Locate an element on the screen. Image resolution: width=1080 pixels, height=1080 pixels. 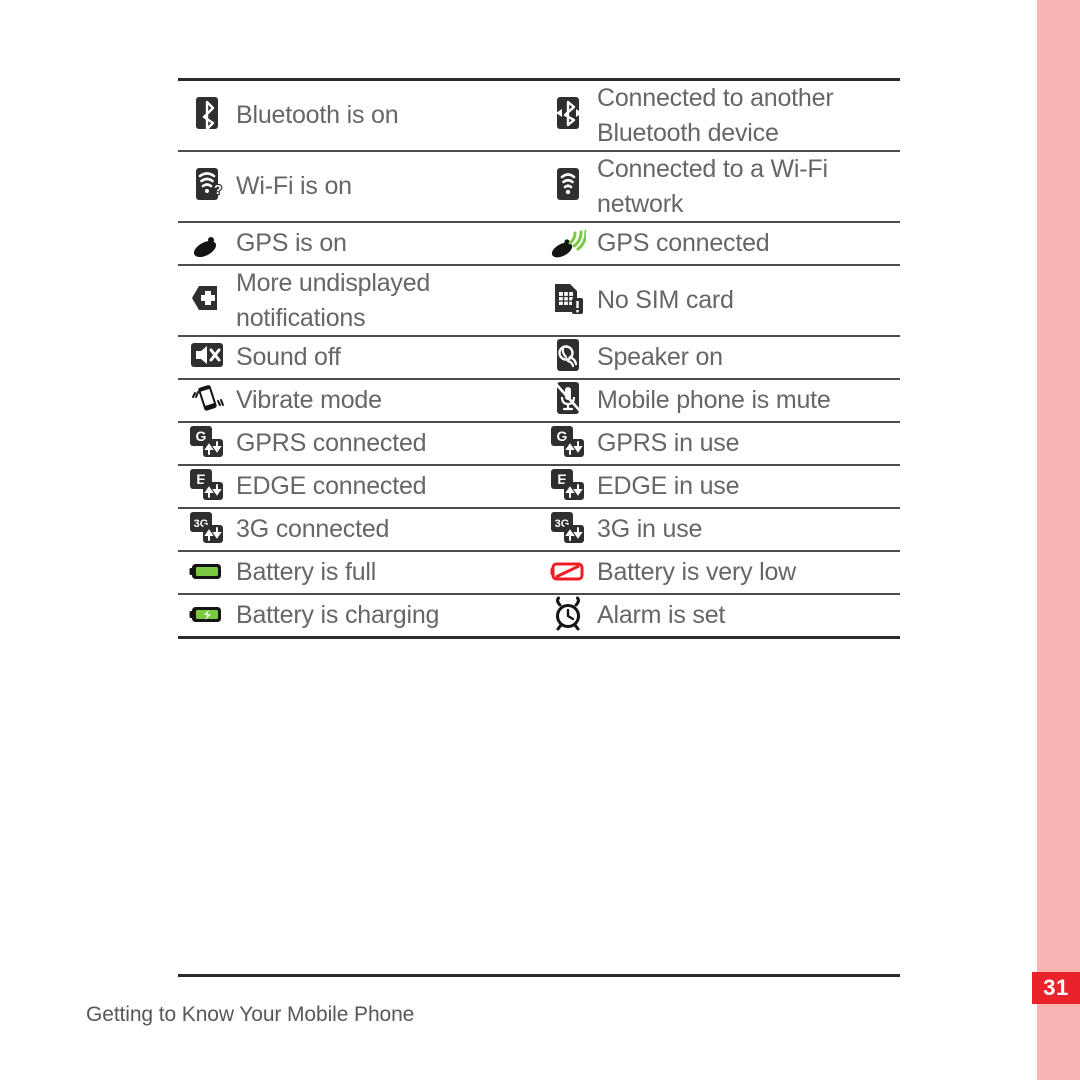
icon-description: Mobile phone is mute is located at coordinates (714, 400).